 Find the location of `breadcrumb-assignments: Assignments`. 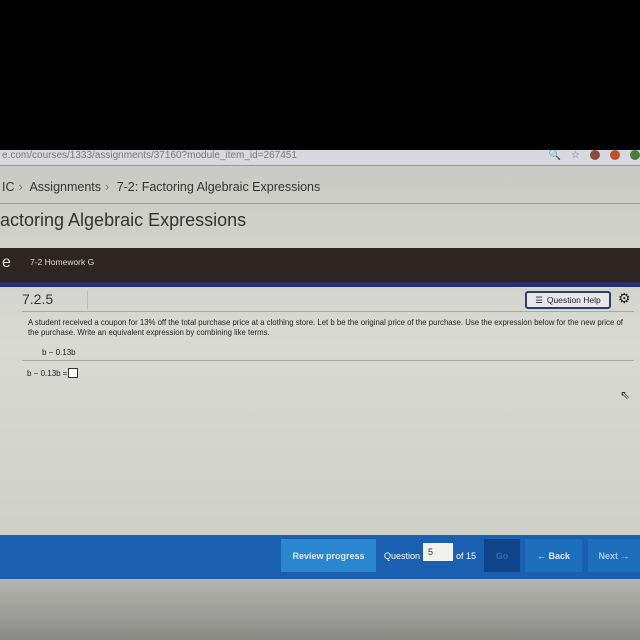

breadcrumb-assignments: Assignments is located at coordinates (65, 187).